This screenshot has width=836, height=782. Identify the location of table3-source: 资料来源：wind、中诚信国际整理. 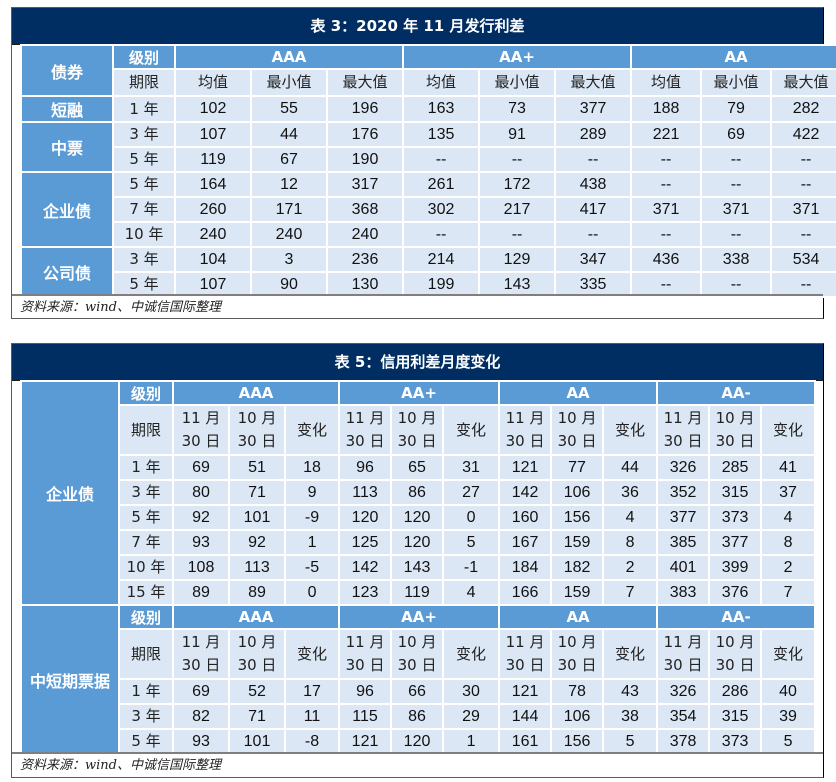
(417, 307).